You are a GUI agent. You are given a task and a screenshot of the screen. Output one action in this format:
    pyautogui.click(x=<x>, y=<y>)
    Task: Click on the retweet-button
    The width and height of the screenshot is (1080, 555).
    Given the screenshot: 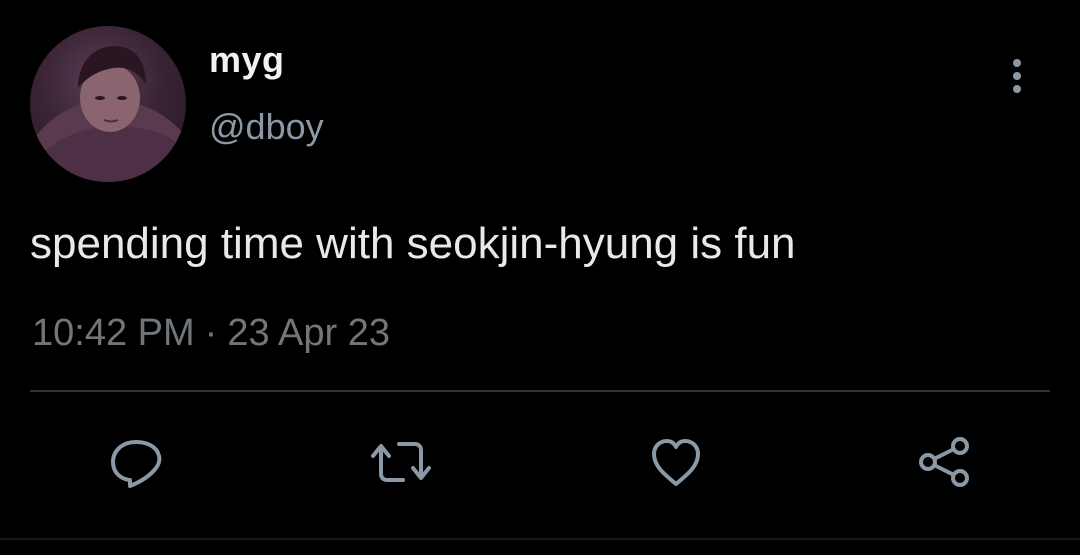 What is the action you would take?
    pyautogui.click(x=401, y=462)
    